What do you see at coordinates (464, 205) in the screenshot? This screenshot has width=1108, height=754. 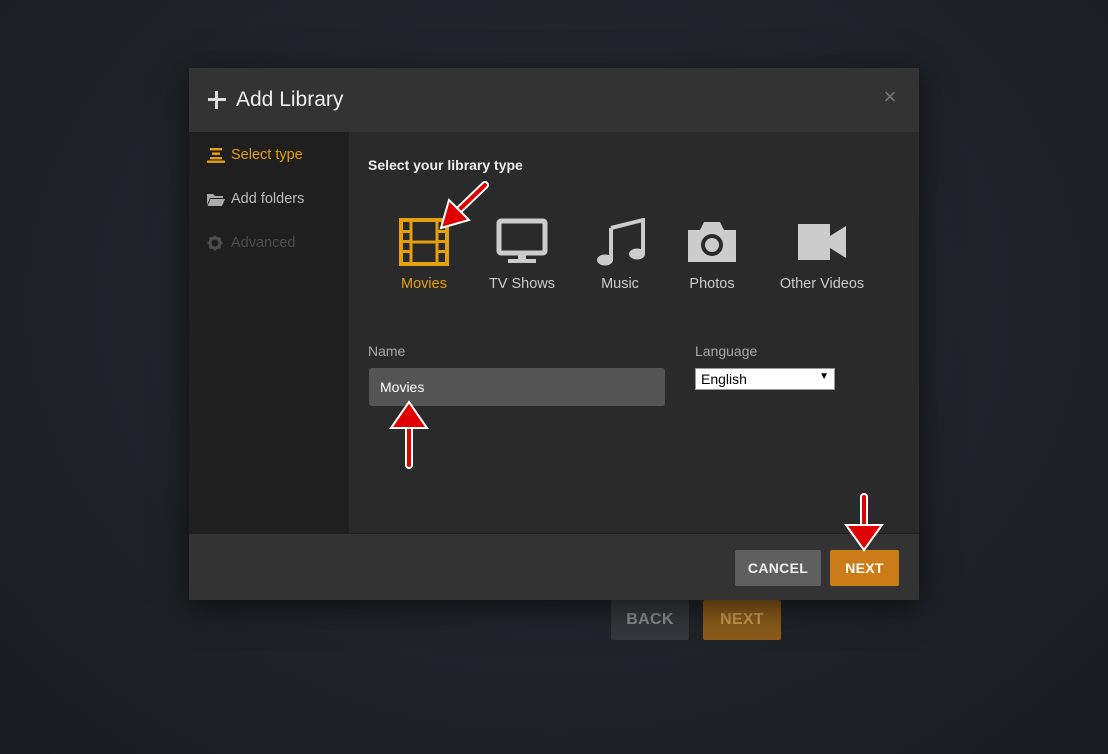 I see `arrow-to-movies-icon` at bounding box center [464, 205].